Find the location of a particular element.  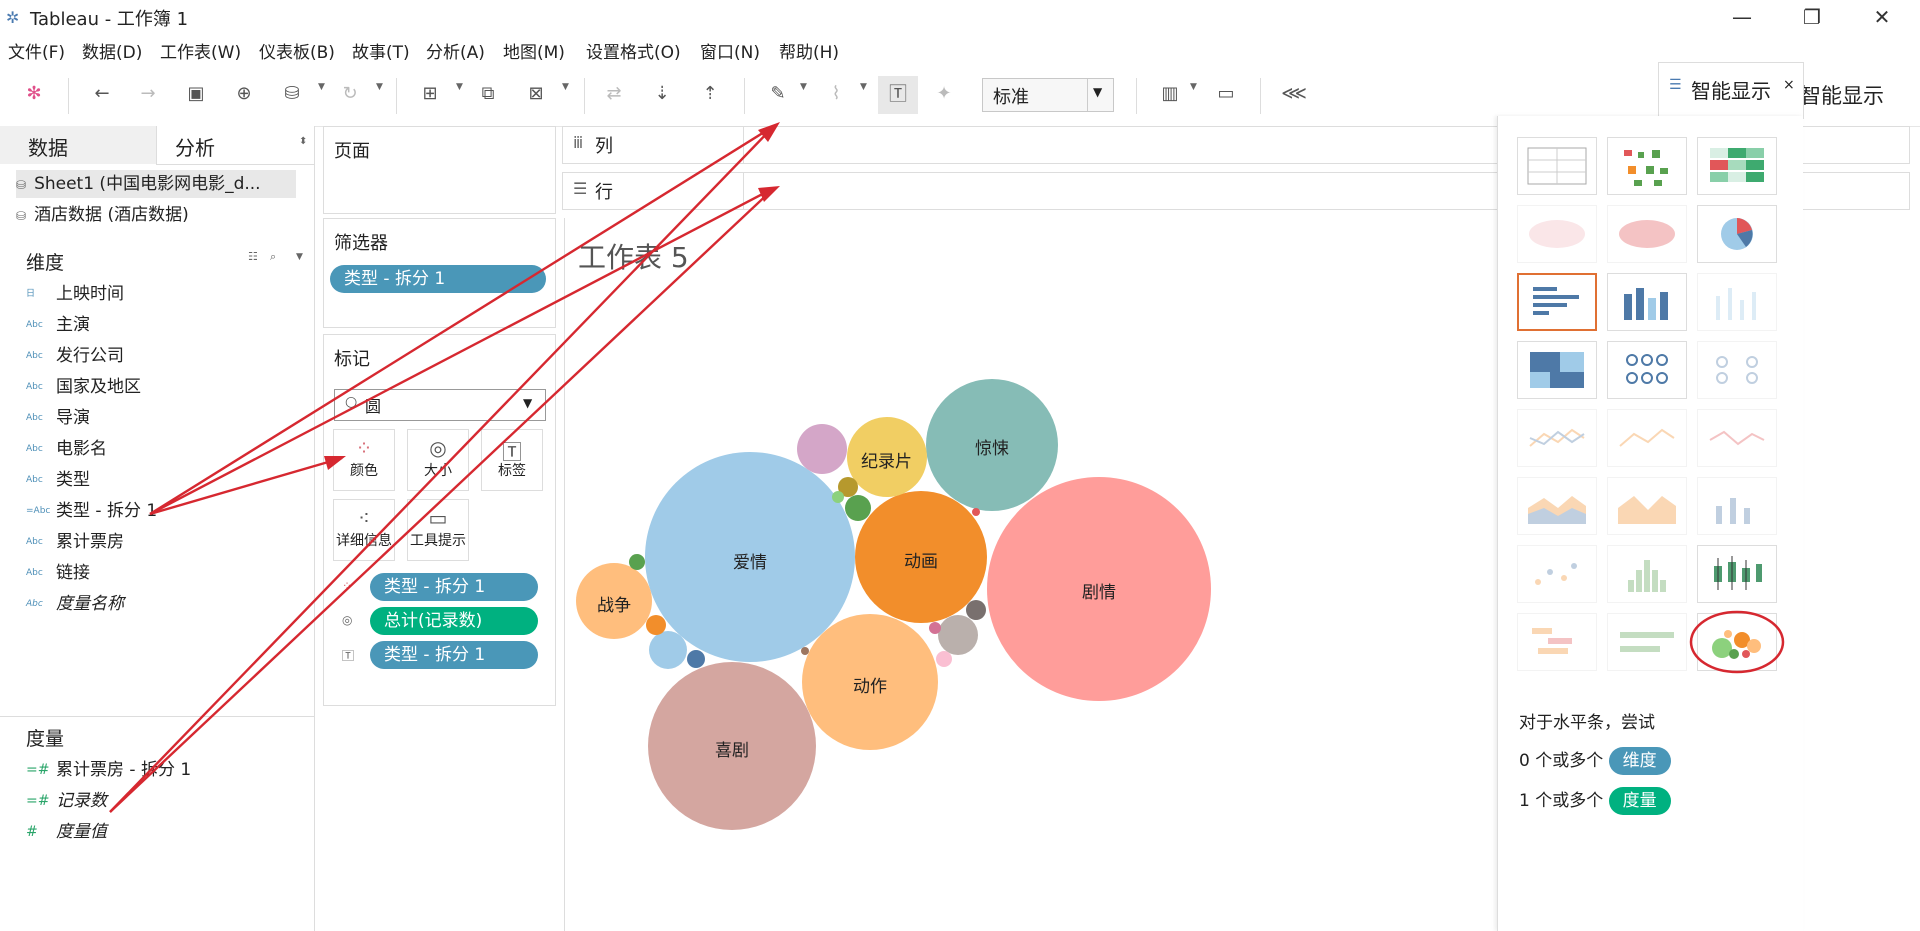

dimension-tag: 维度 is located at coordinates (1639, 761).